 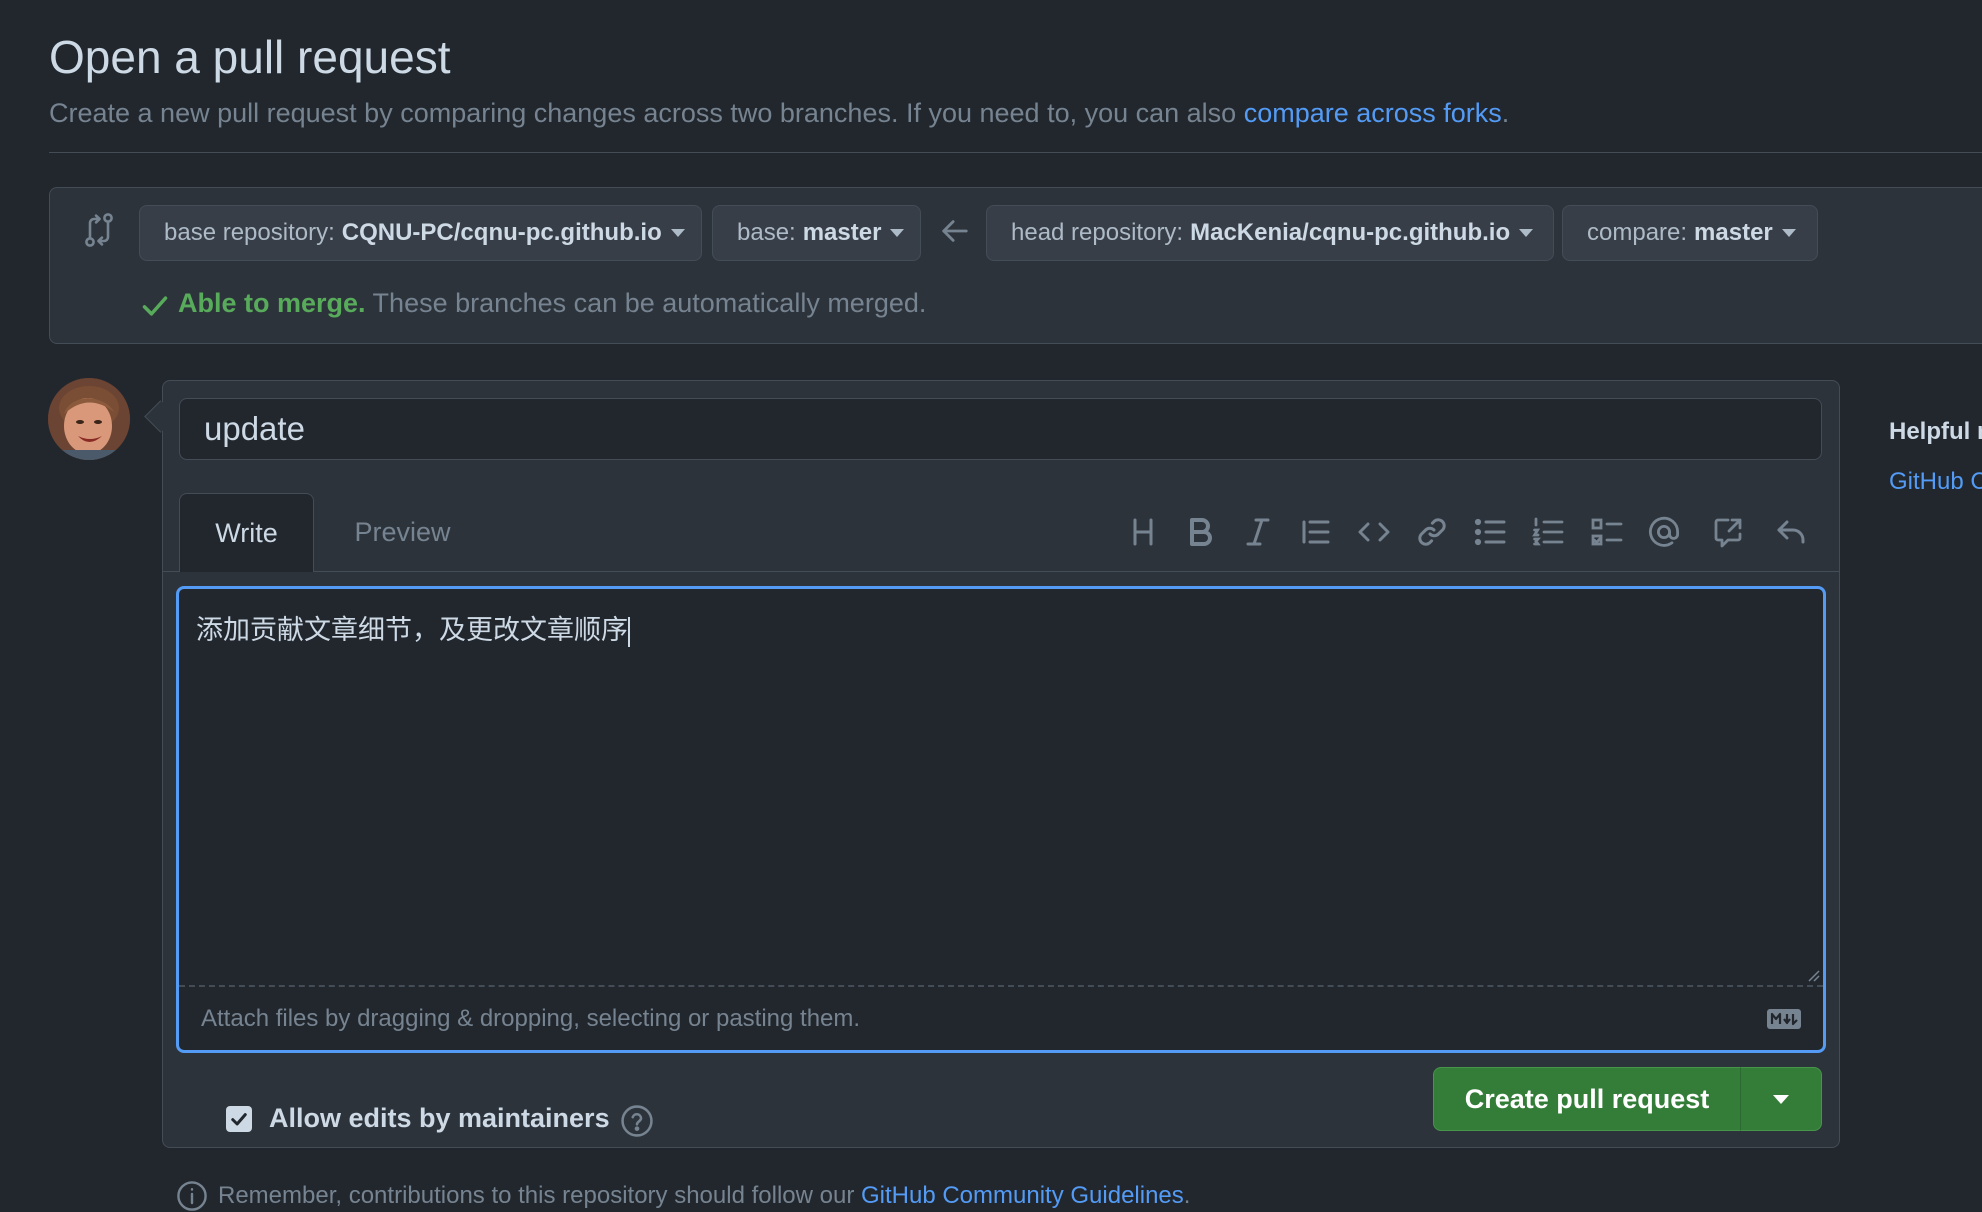 What do you see at coordinates (1587, 1099) in the screenshot?
I see `create-pull-request-button: Create pull request` at bounding box center [1587, 1099].